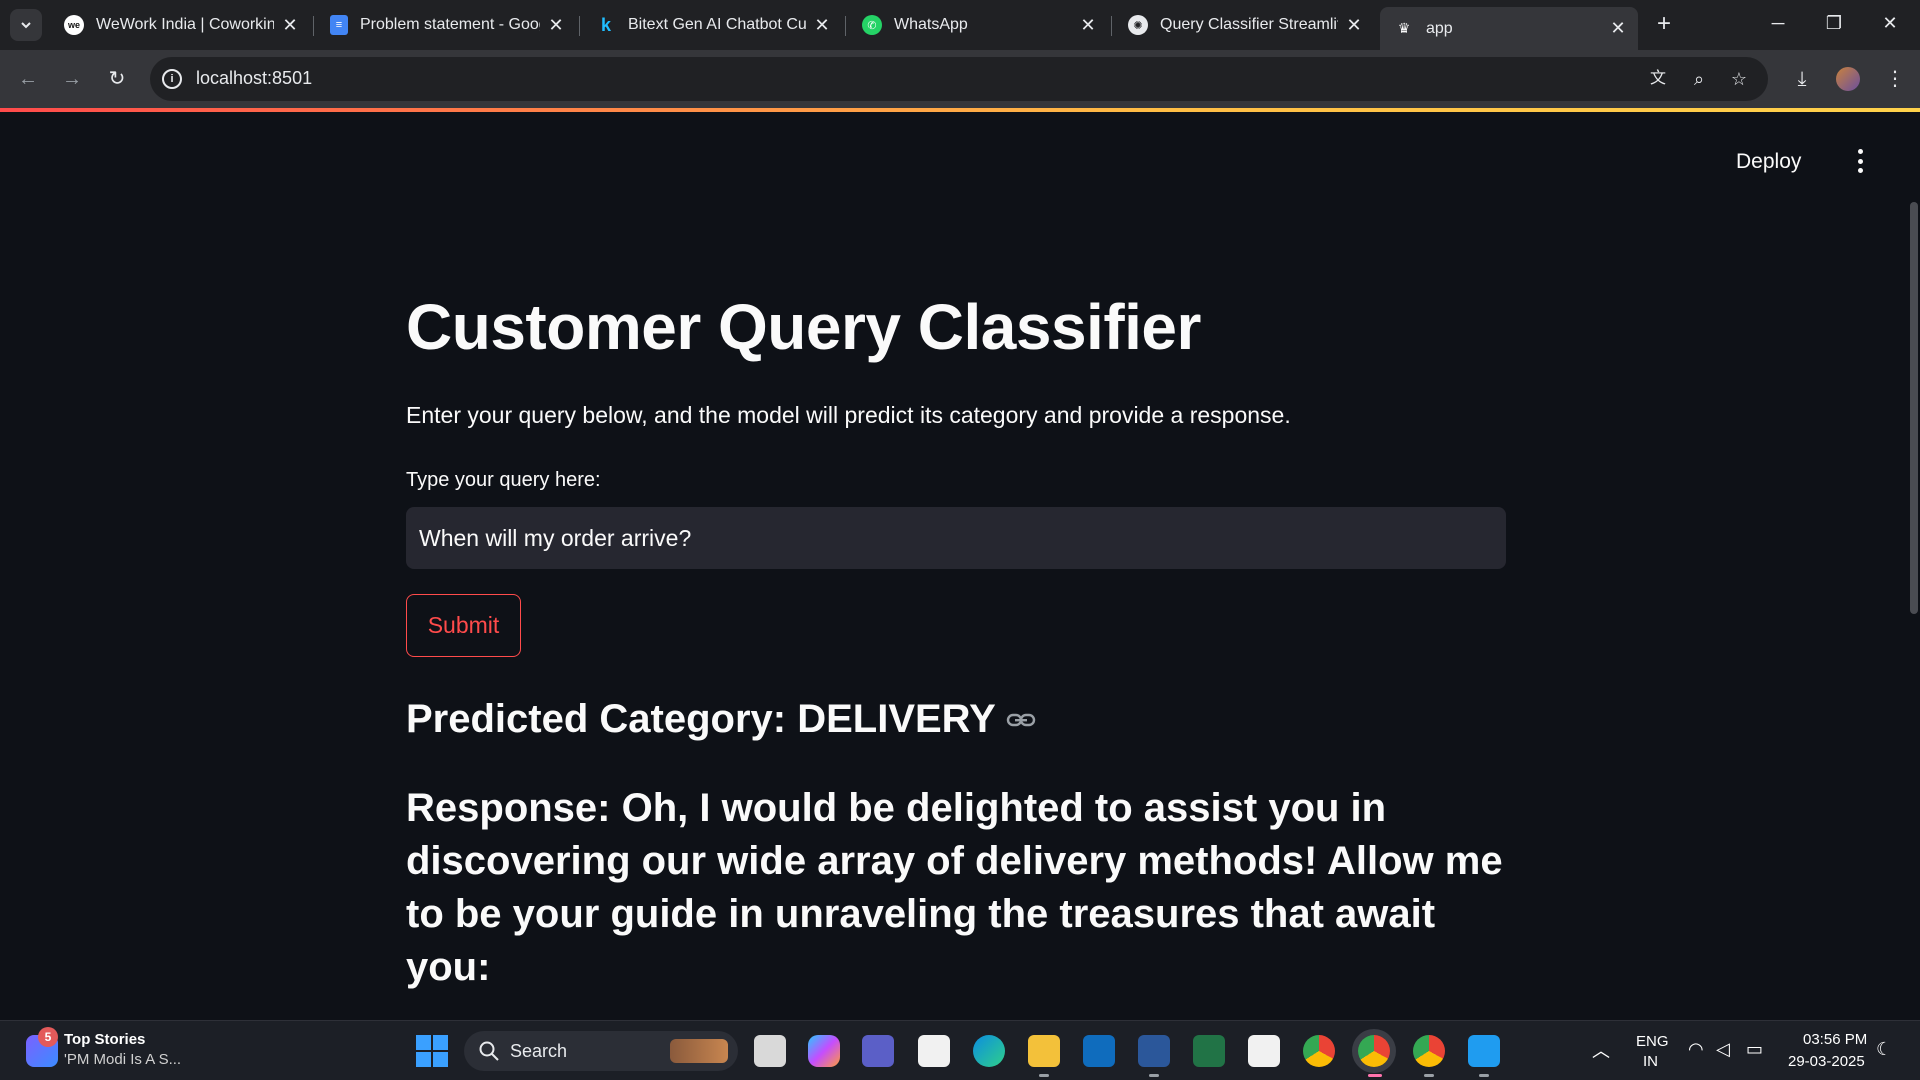 The width and height of the screenshot is (1920, 1080). I want to click on clock-time: 03:56 PM, so click(1835, 1039).